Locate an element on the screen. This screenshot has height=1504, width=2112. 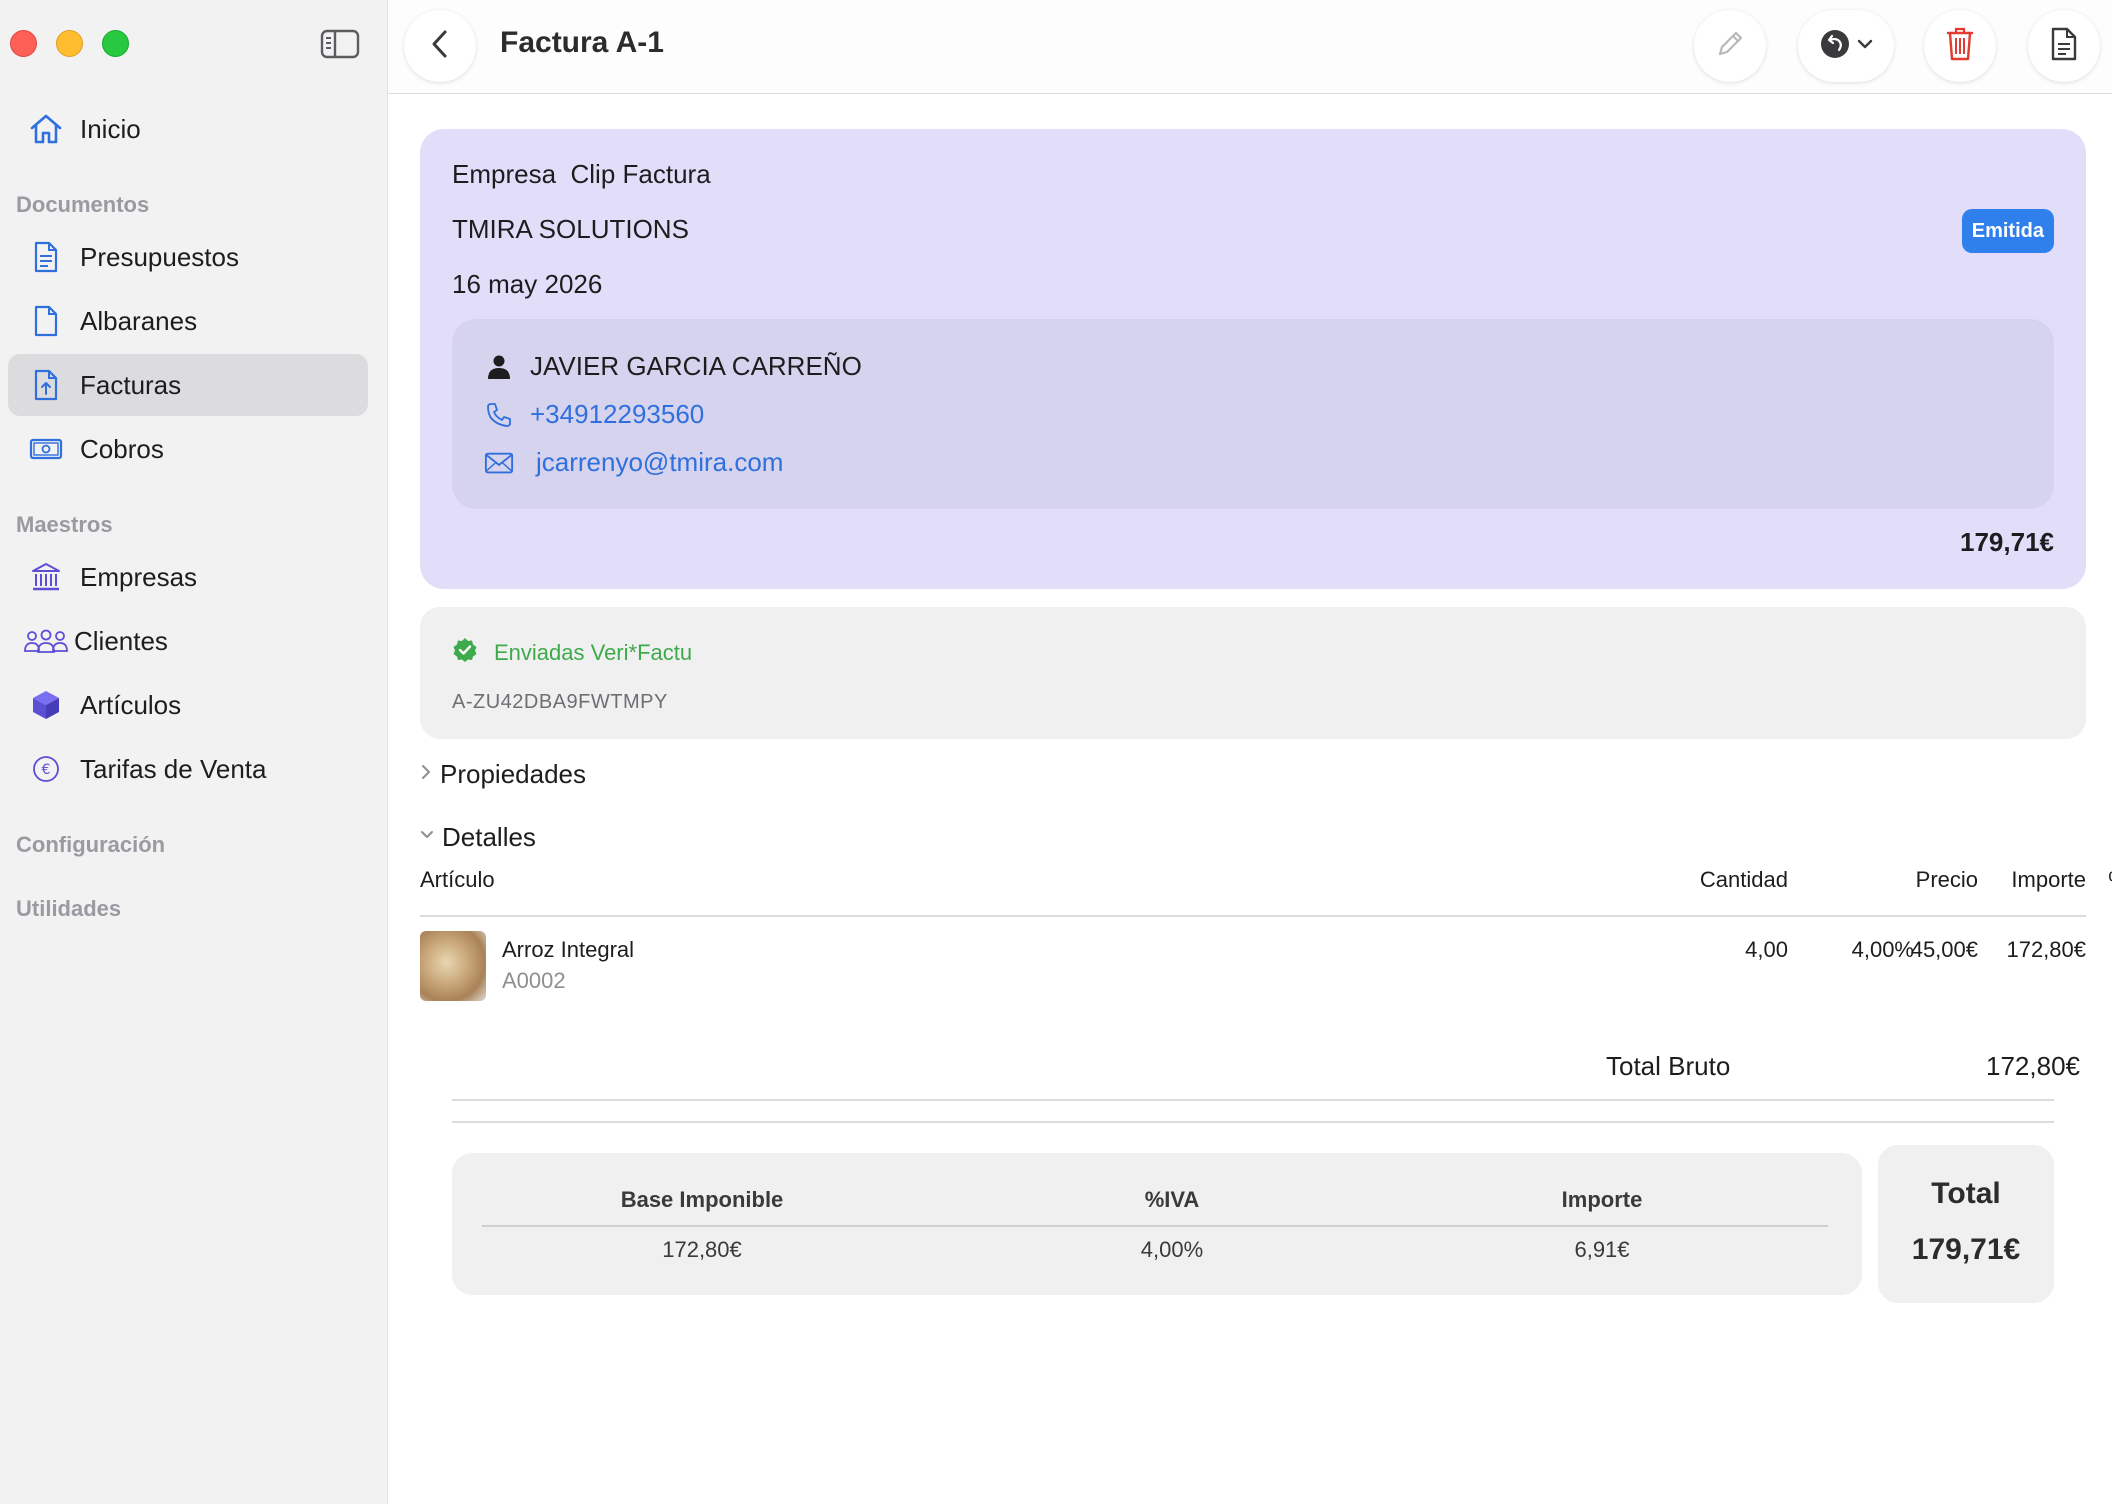
back-button is located at coordinates (440, 46).